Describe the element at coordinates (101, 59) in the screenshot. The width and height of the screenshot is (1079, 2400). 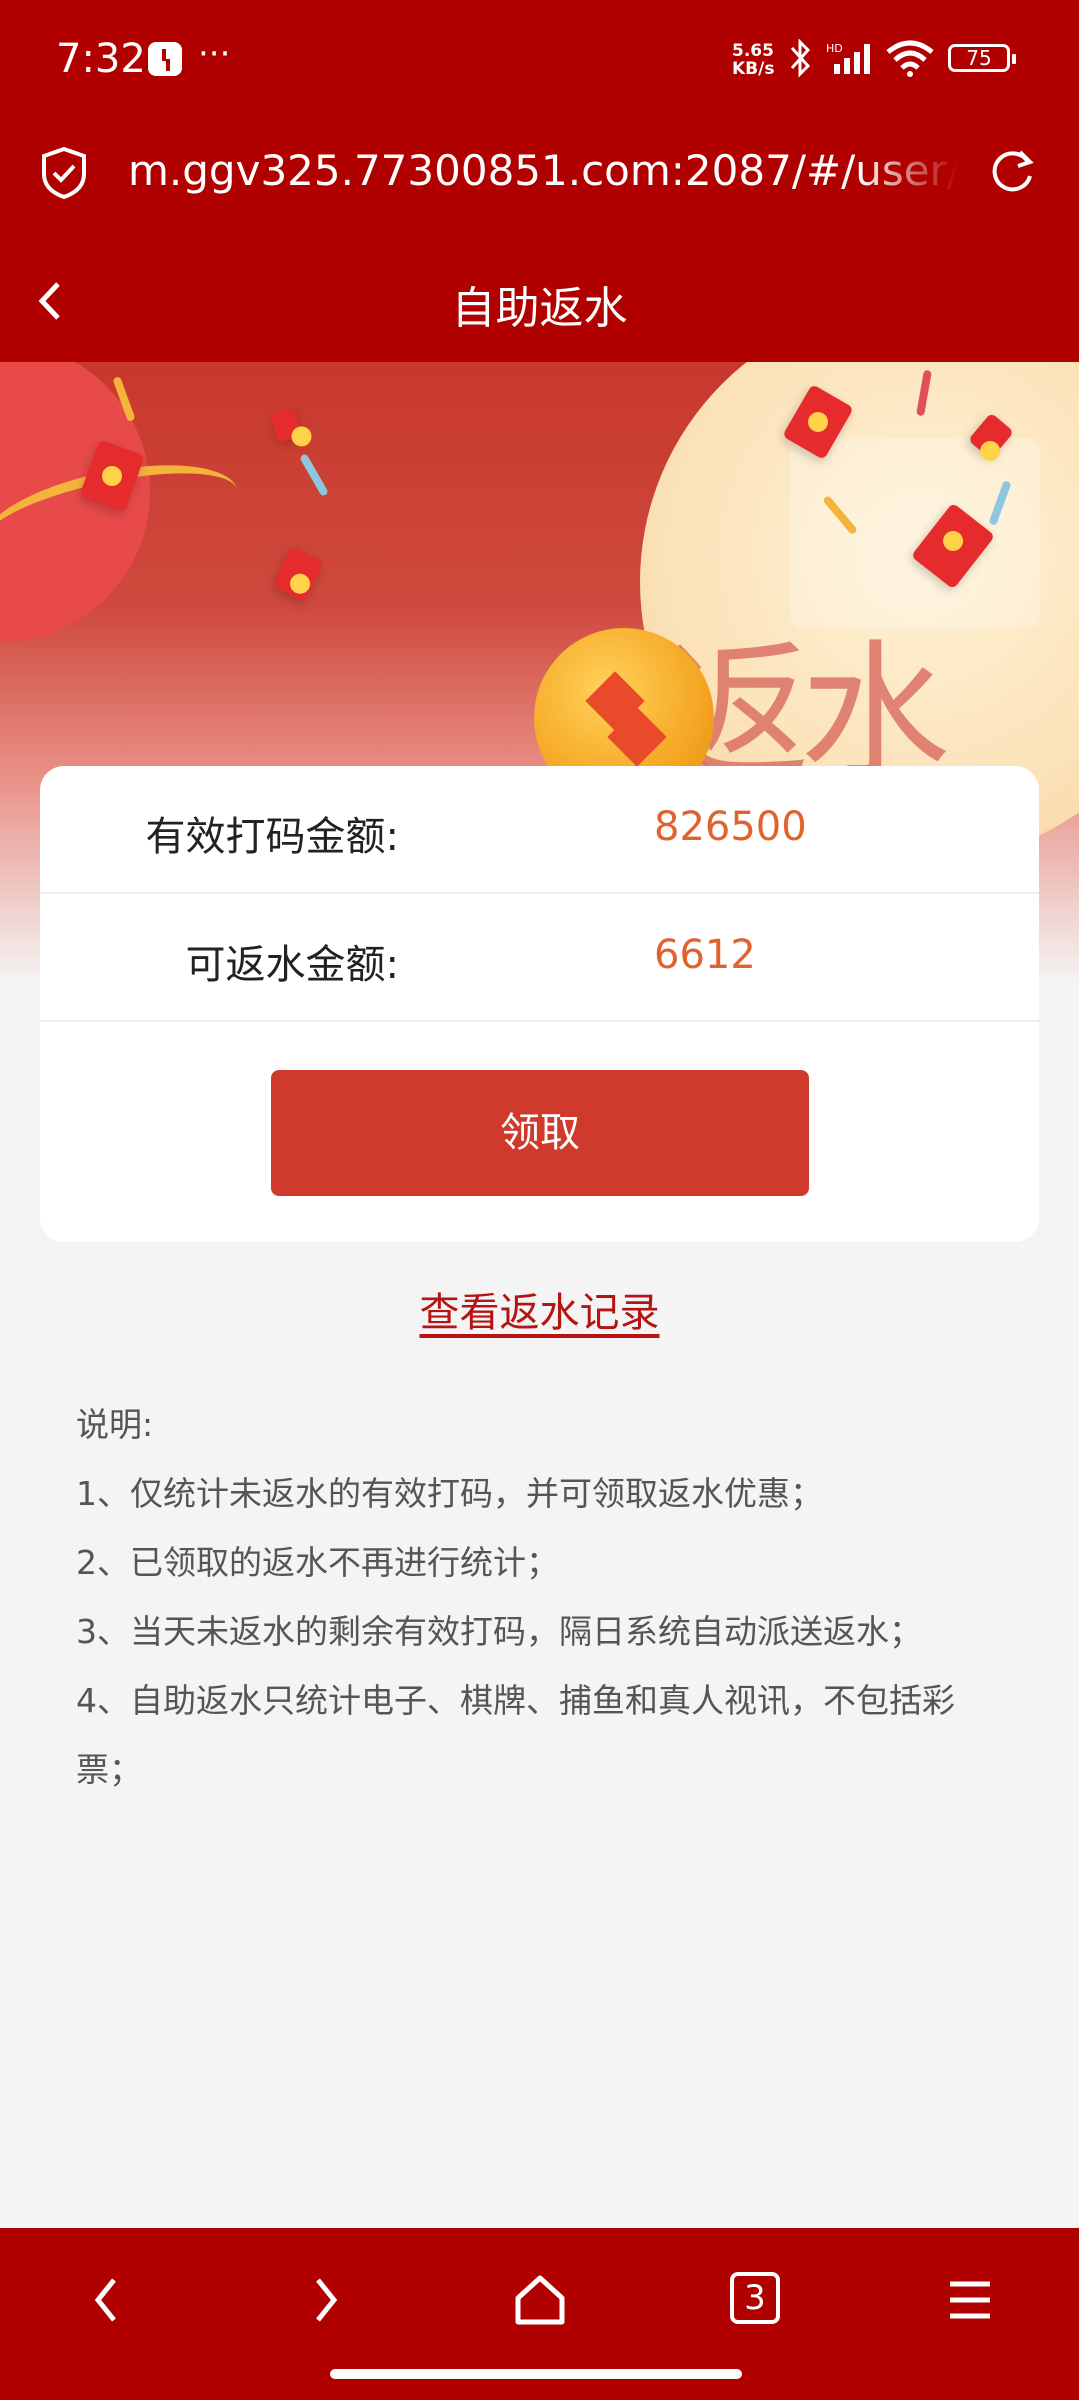
I see `status-time: 7:32` at that location.